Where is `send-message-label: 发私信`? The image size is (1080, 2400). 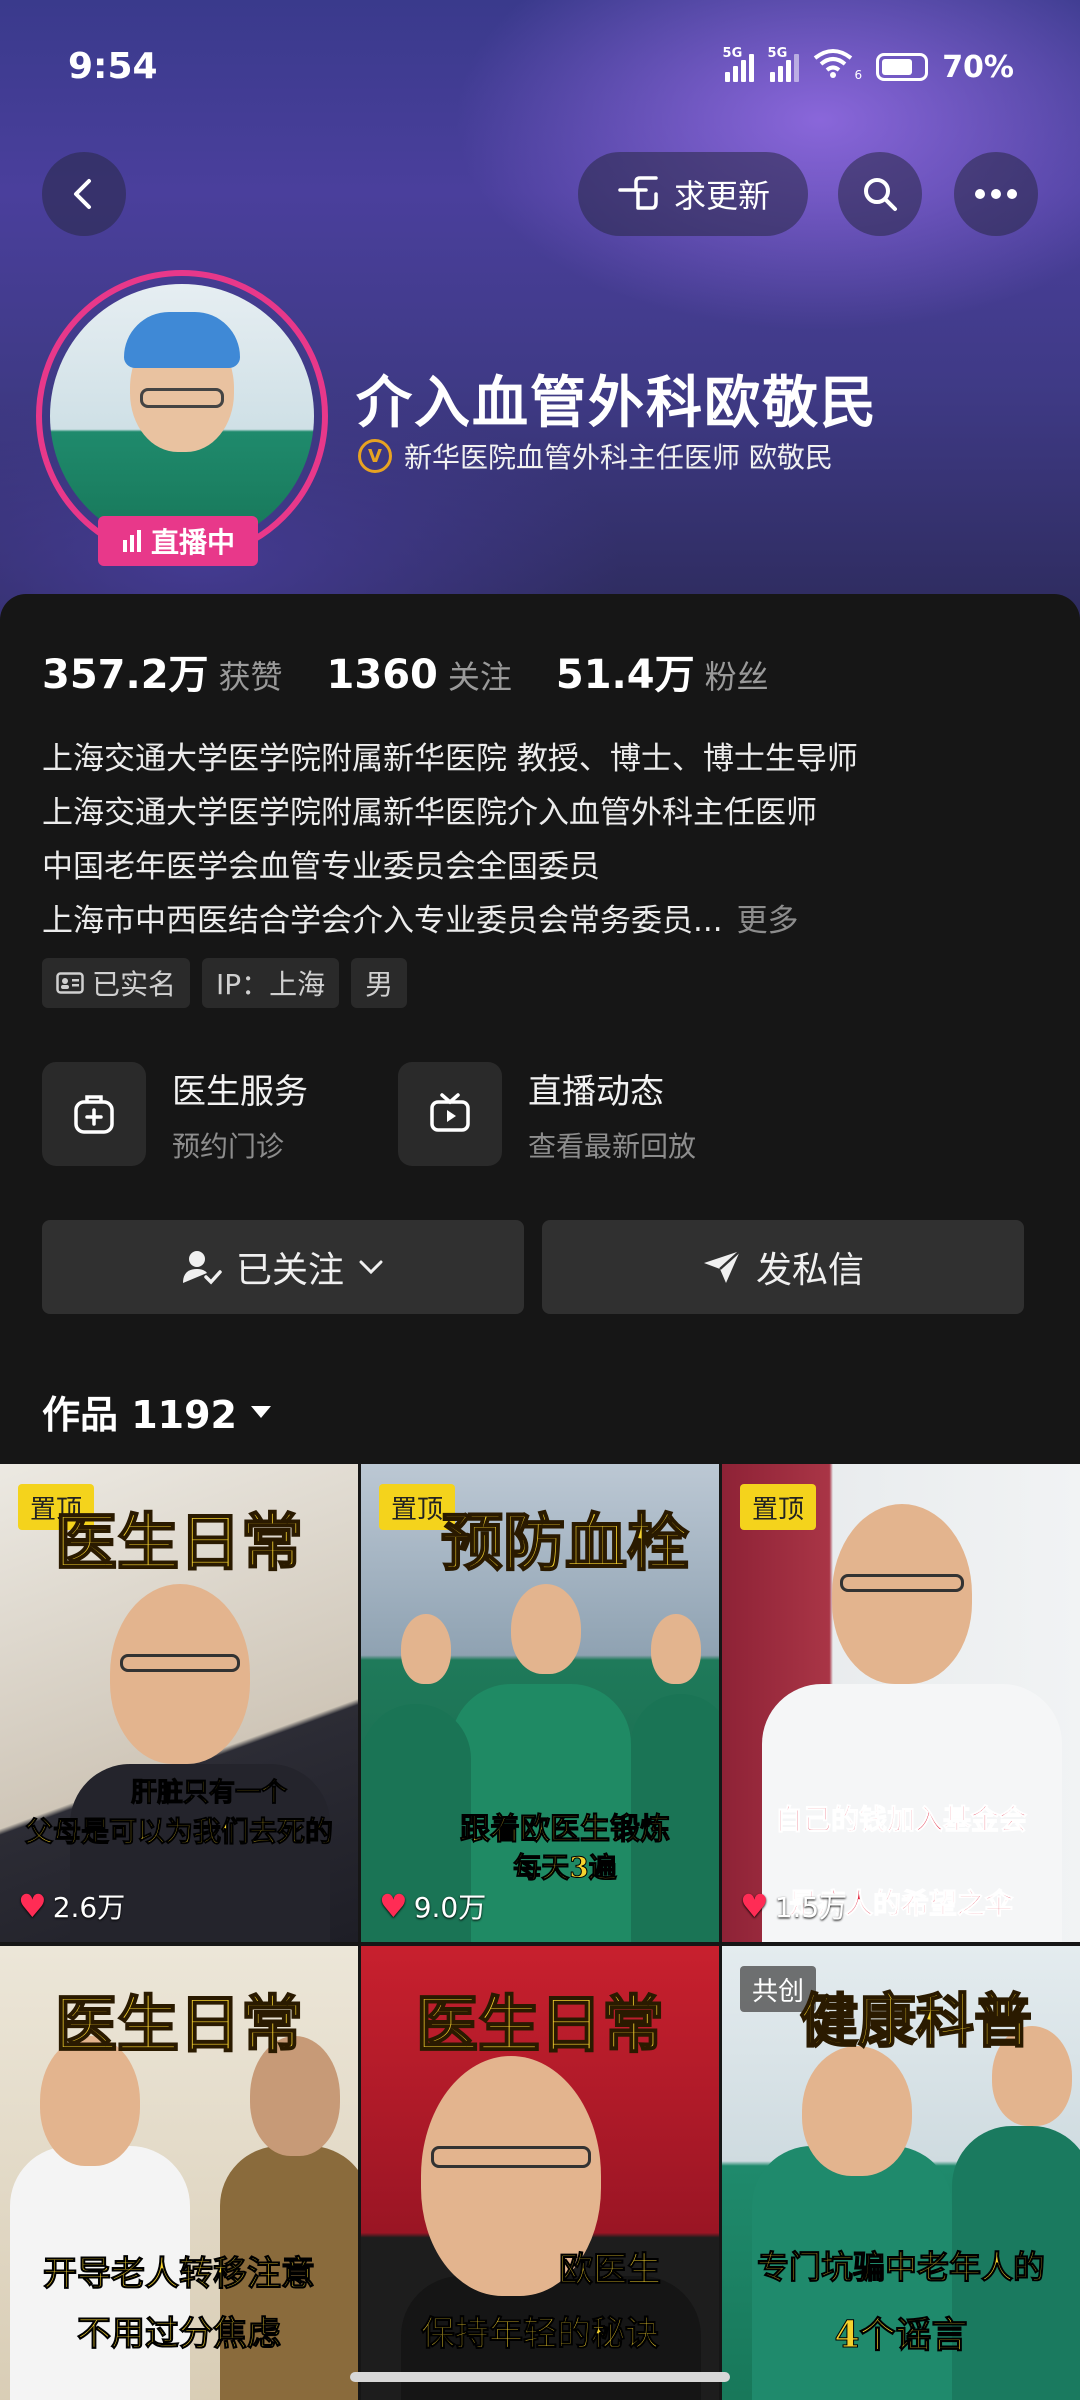
send-message-label: 发私信 is located at coordinates (809, 1270).